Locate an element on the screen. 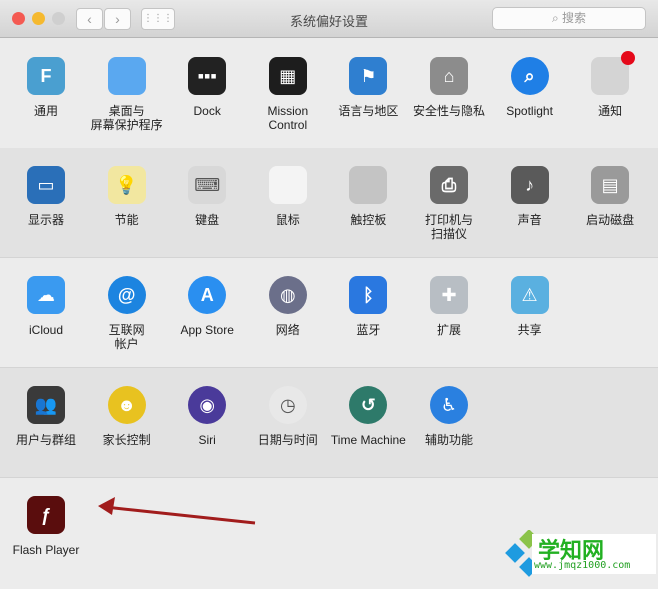 The height and width of the screenshot is (589, 658). pref-pane-label: 网络 is located at coordinates (287, 330).